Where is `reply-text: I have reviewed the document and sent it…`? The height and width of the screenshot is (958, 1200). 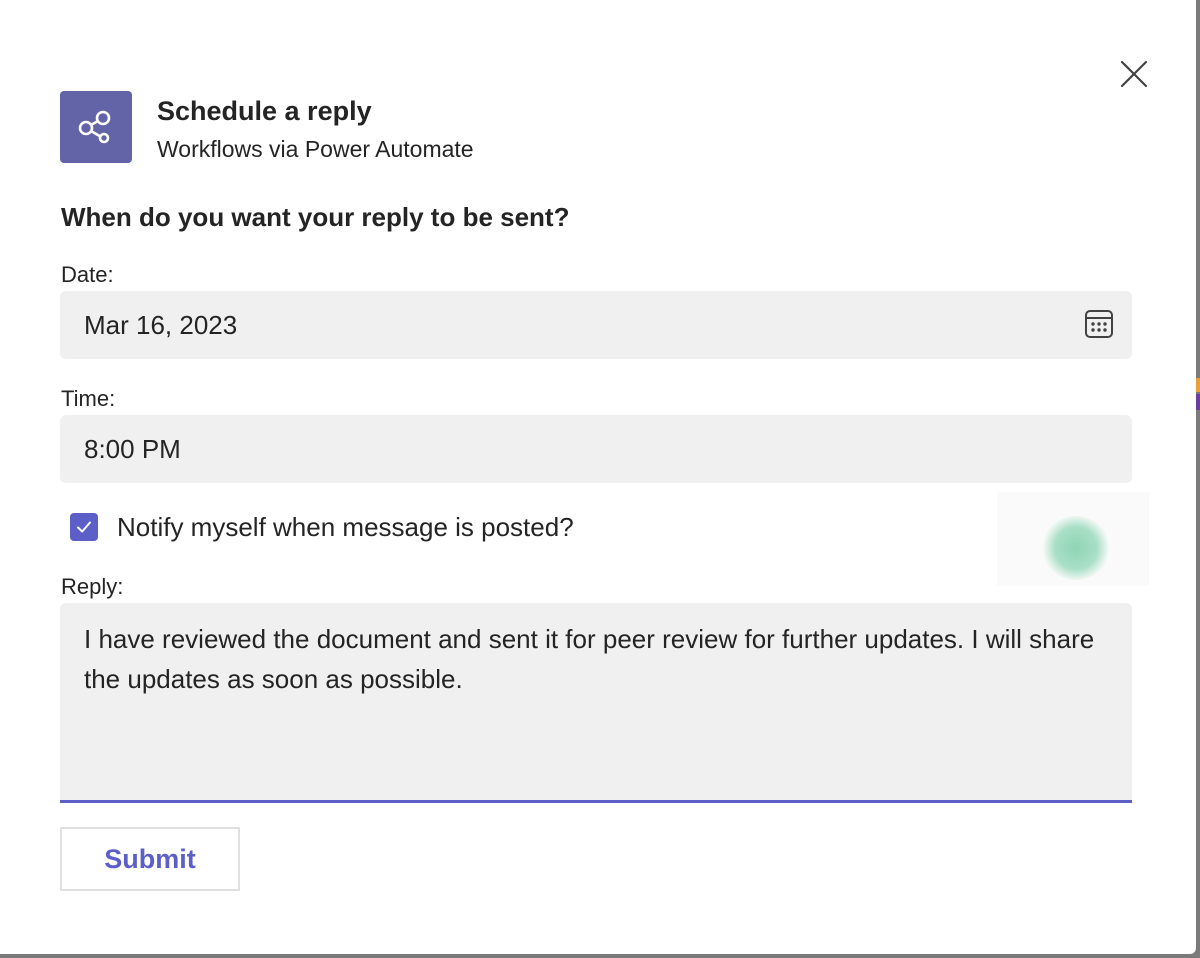
reply-text: I have reviewed the document and sent it… is located at coordinates (589, 659).